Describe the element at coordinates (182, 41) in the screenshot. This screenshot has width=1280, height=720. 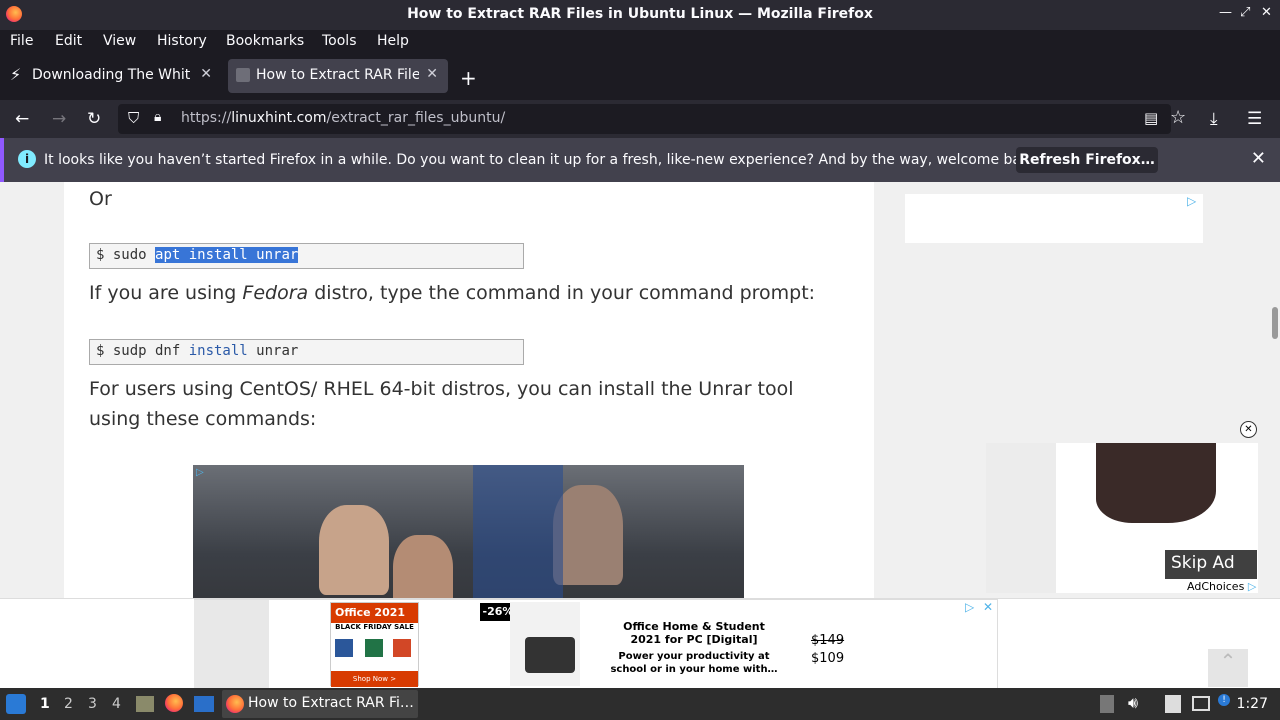
I see `menu-history: History` at that location.